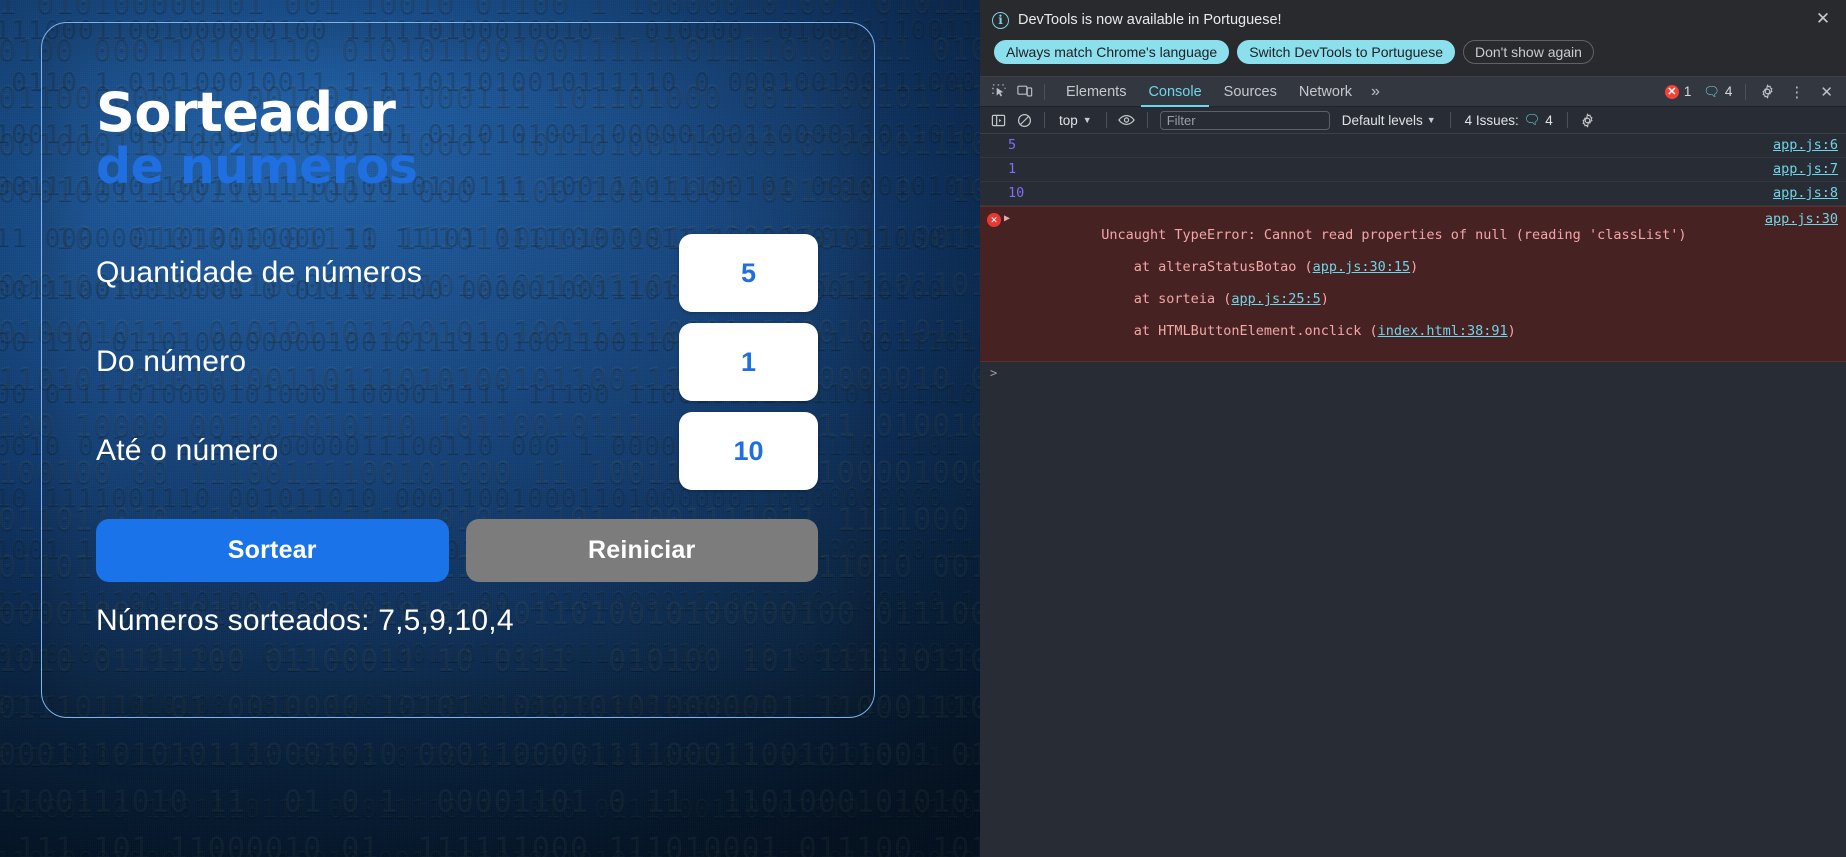 The height and width of the screenshot is (857, 1846). What do you see at coordinates (1796, 92) in the screenshot?
I see `more-options-icon: ⋮` at bounding box center [1796, 92].